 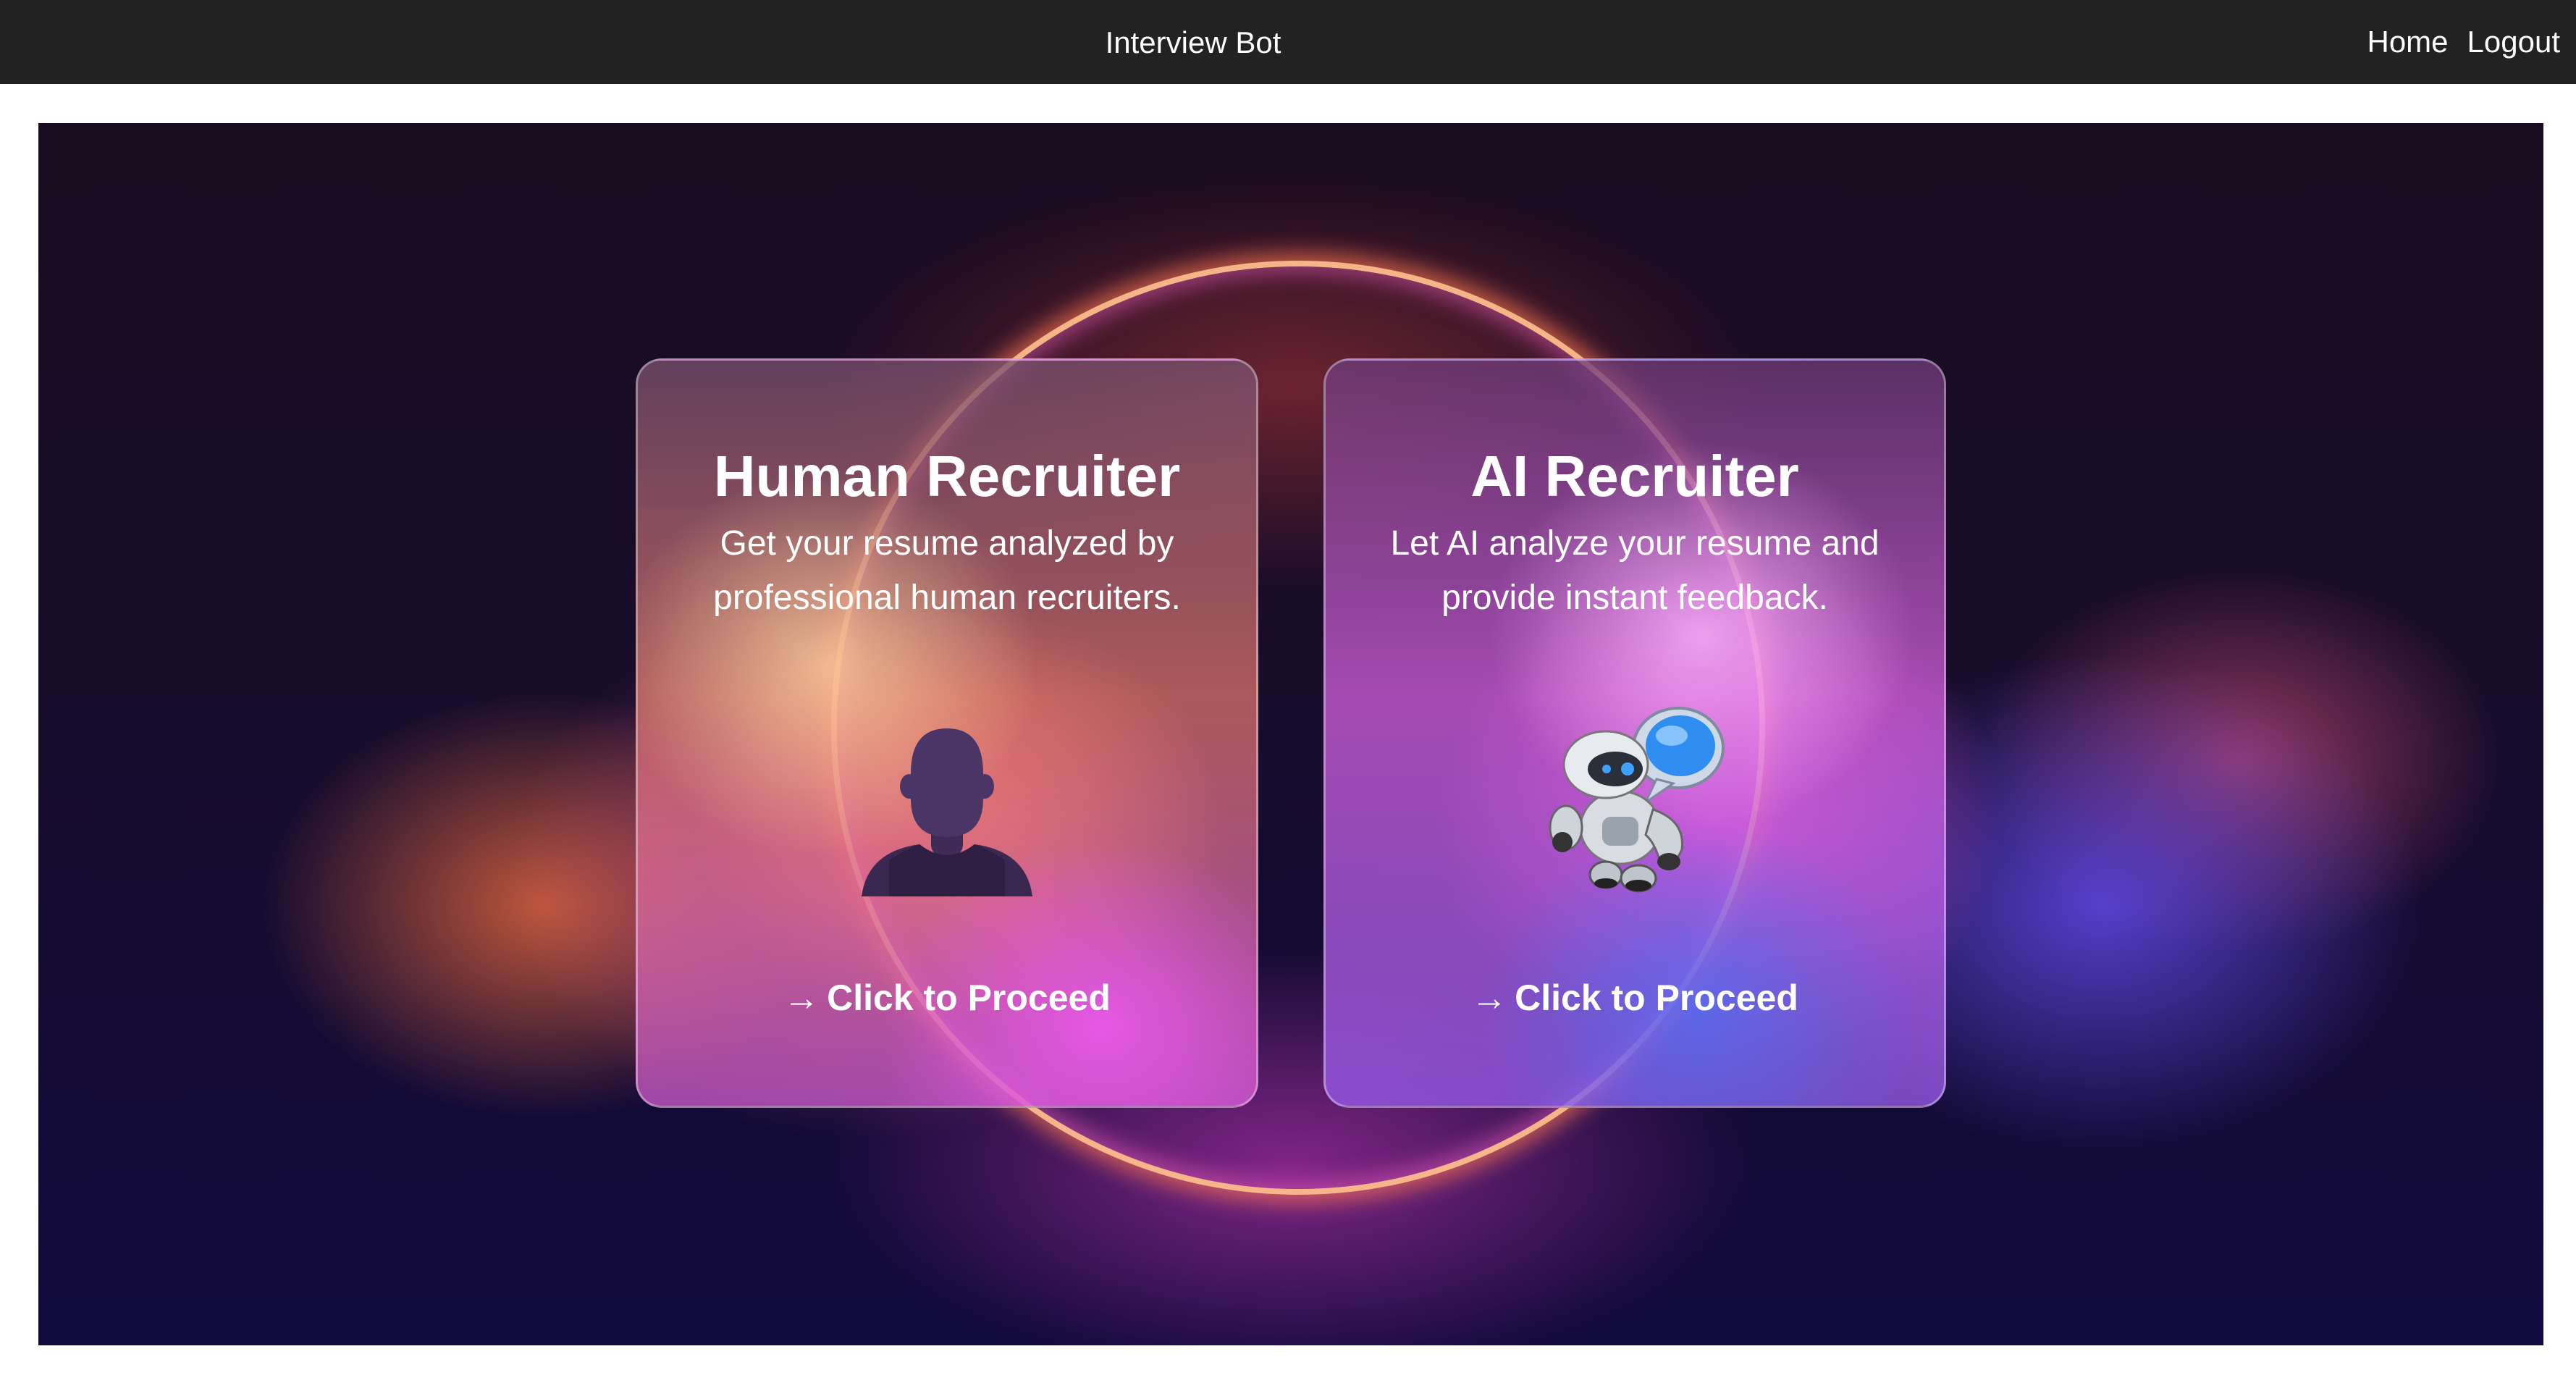 I want to click on human-proceed-link: → Click to Proceed, so click(x=947, y=998).